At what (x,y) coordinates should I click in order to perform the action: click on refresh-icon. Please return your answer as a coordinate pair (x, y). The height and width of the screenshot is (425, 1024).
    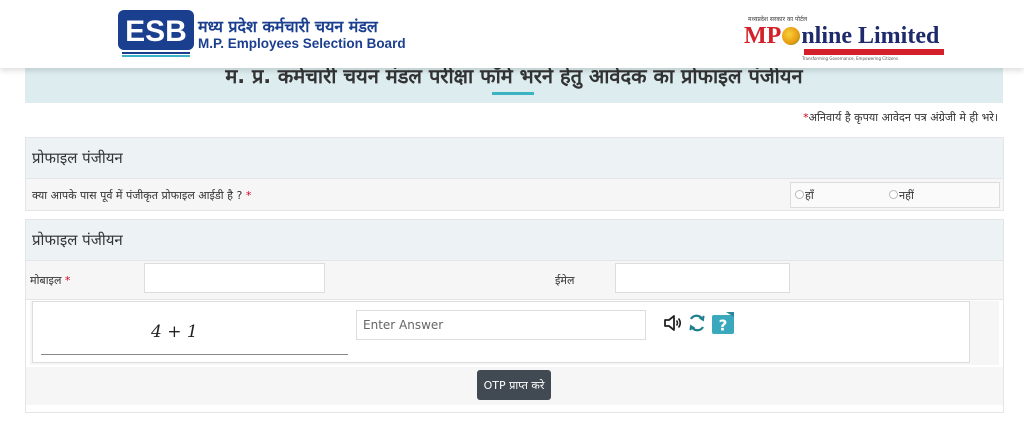
    Looking at the image, I should click on (697, 323).